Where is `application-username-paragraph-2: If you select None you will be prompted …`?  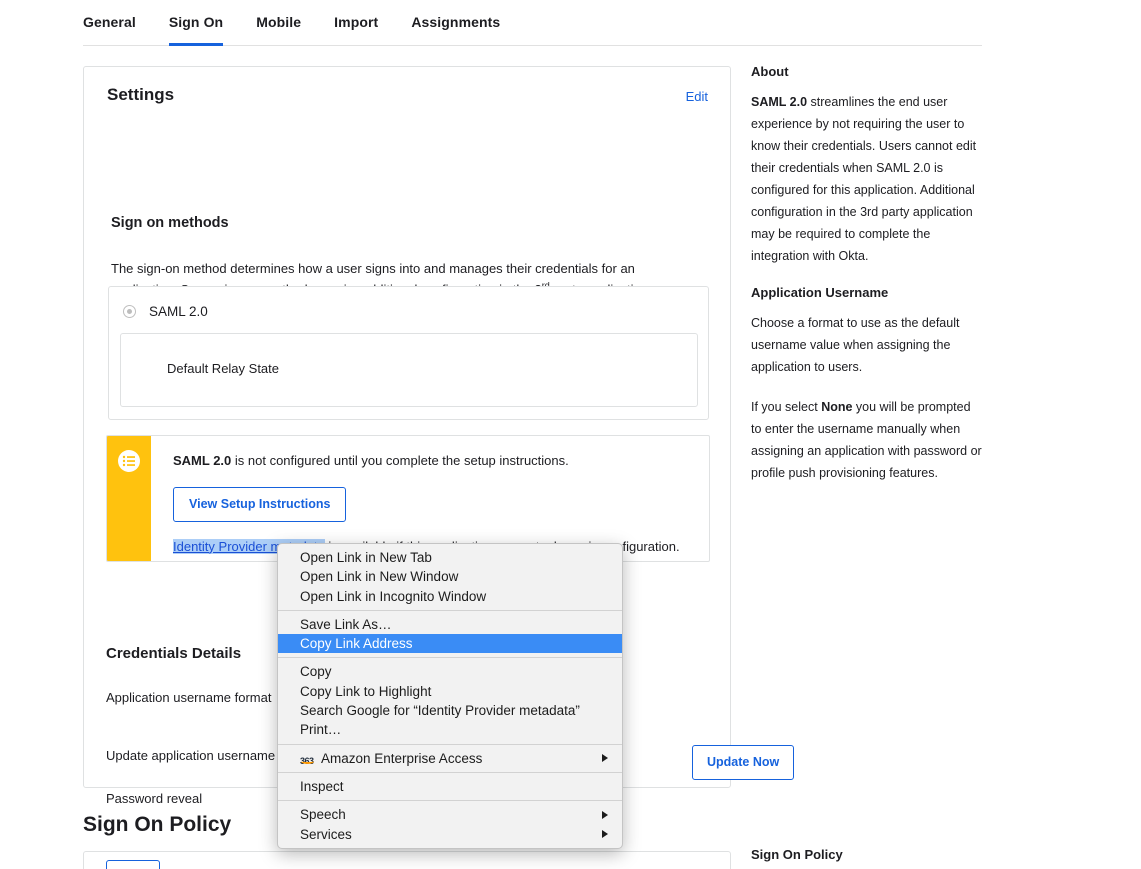
application-username-paragraph-2: If you select None you will be prompted … is located at coordinates (867, 440).